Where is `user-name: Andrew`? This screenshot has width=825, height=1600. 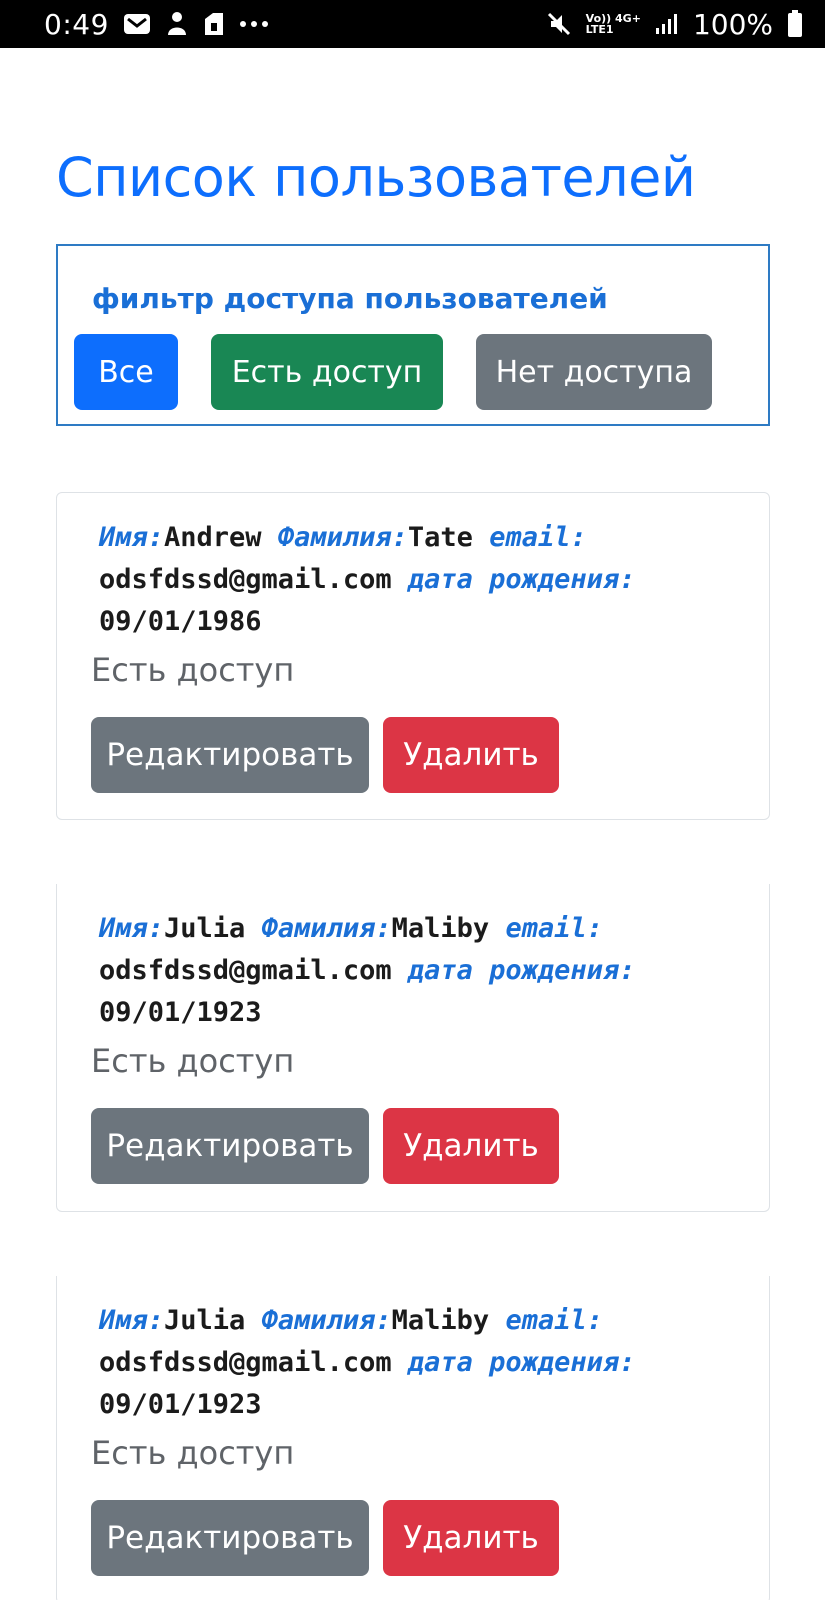 user-name: Andrew is located at coordinates (213, 537).